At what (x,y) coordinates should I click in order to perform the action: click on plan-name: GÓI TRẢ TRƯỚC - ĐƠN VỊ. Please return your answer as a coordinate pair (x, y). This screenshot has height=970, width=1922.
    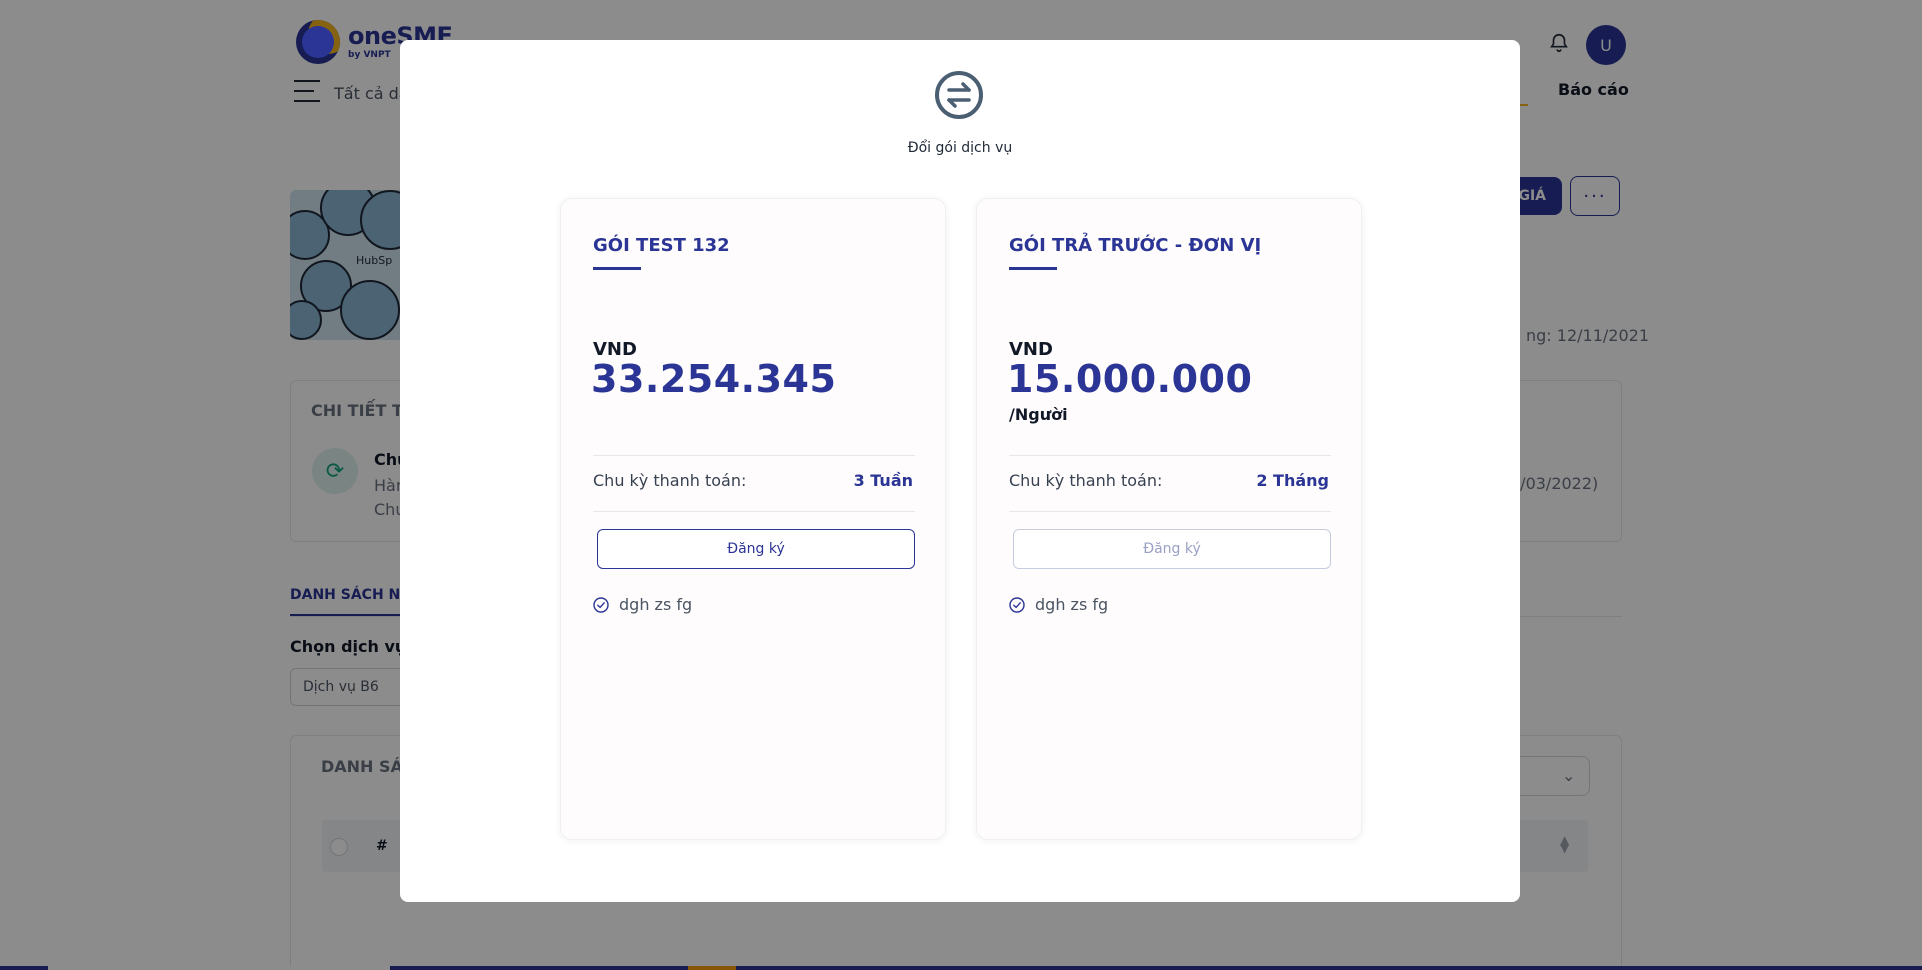
    Looking at the image, I should click on (1135, 245).